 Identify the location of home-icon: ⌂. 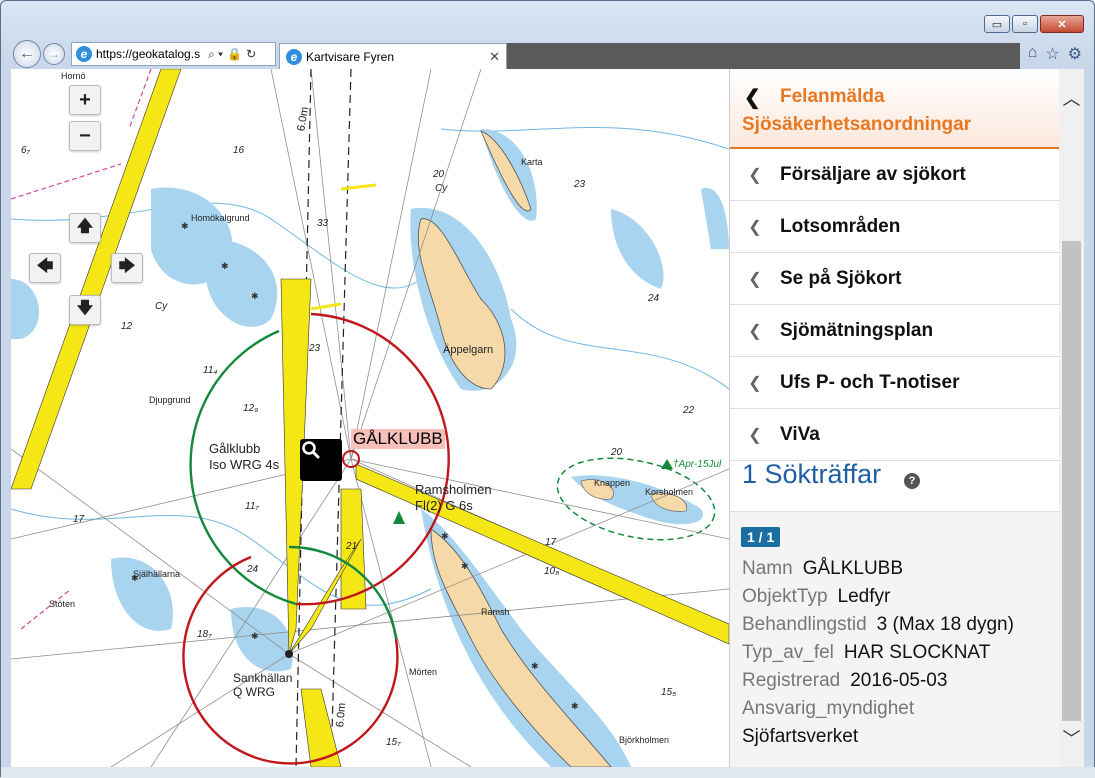
(1033, 54).